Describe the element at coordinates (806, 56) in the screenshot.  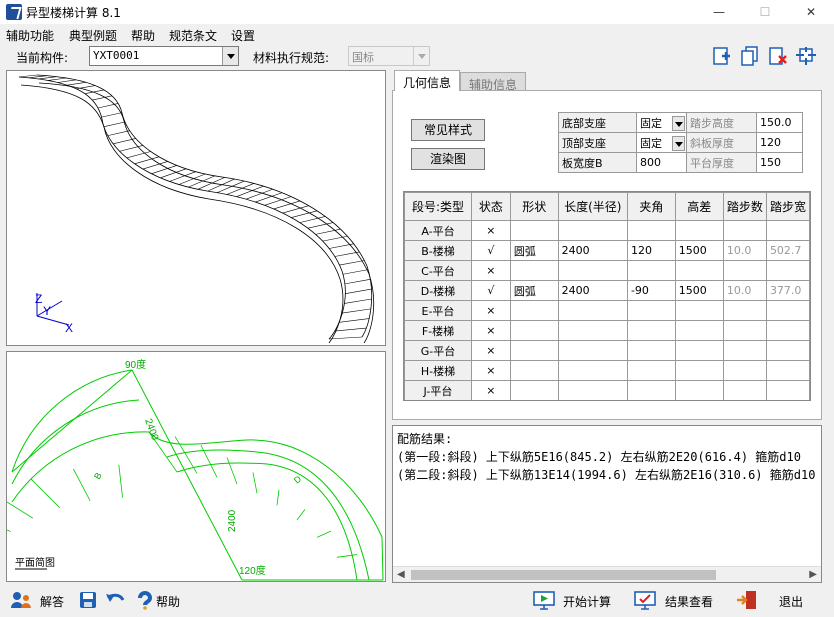
I see `export-icon` at that location.